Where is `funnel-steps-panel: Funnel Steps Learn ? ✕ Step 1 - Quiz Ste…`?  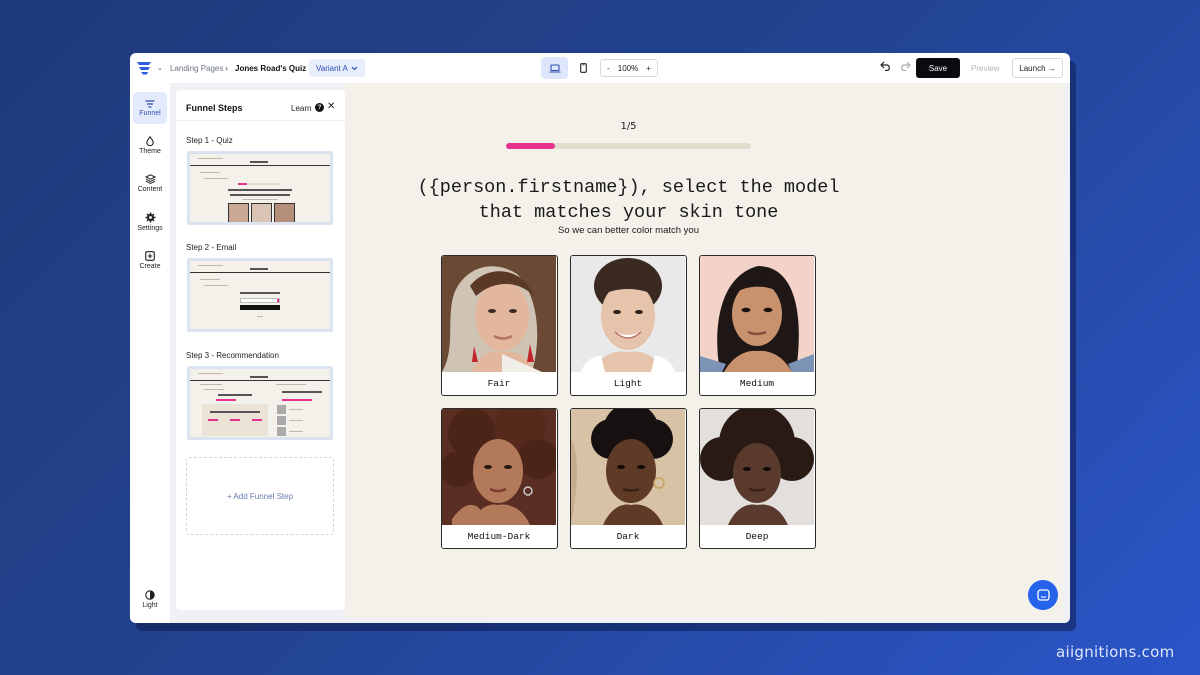 funnel-steps-panel: Funnel Steps Learn ? ✕ Step 1 - Quiz Ste… is located at coordinates (260, 350).